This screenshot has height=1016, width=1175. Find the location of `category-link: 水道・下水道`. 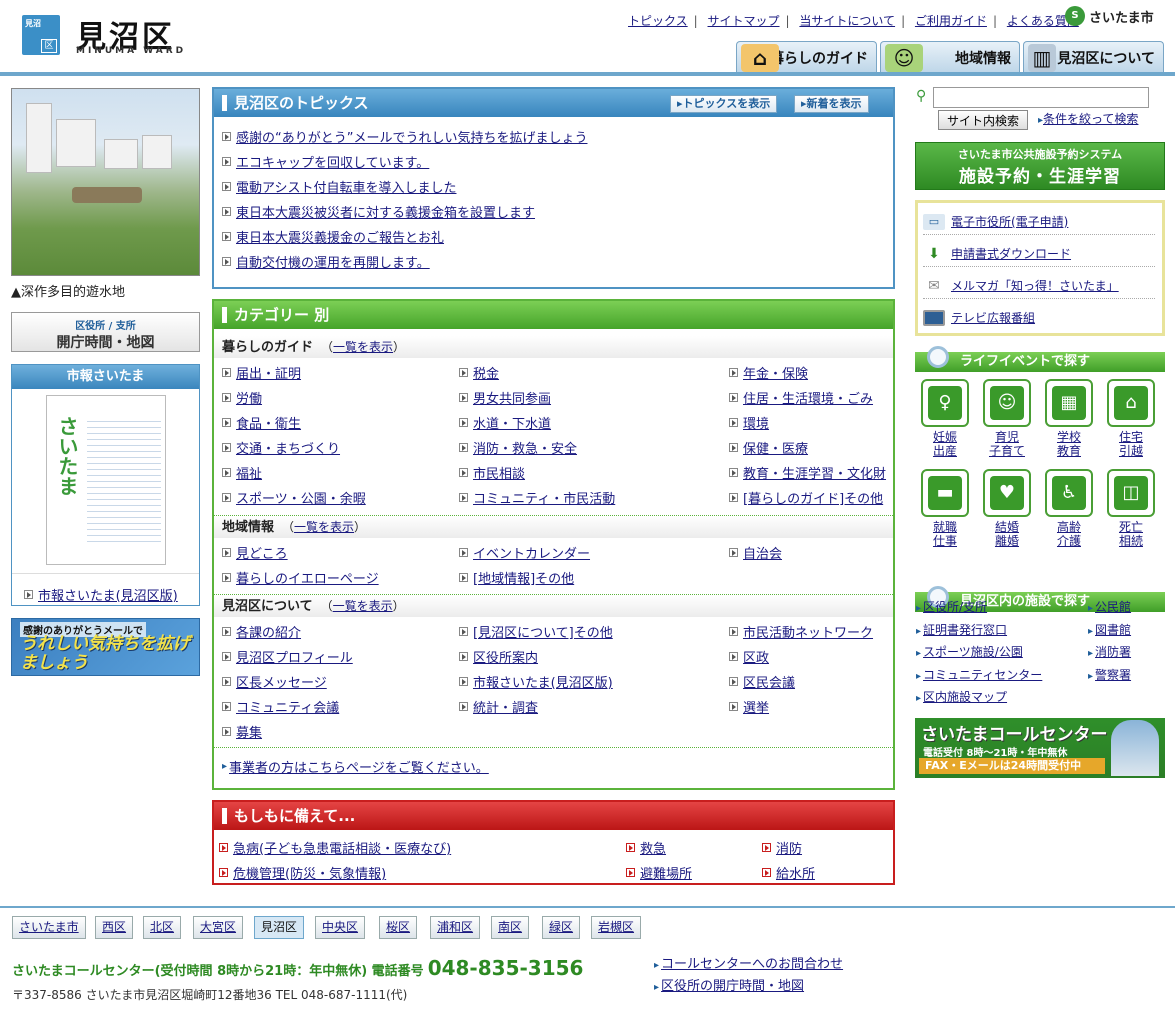

category-link: 水道・下水道 is located at coordinates (512, 422).